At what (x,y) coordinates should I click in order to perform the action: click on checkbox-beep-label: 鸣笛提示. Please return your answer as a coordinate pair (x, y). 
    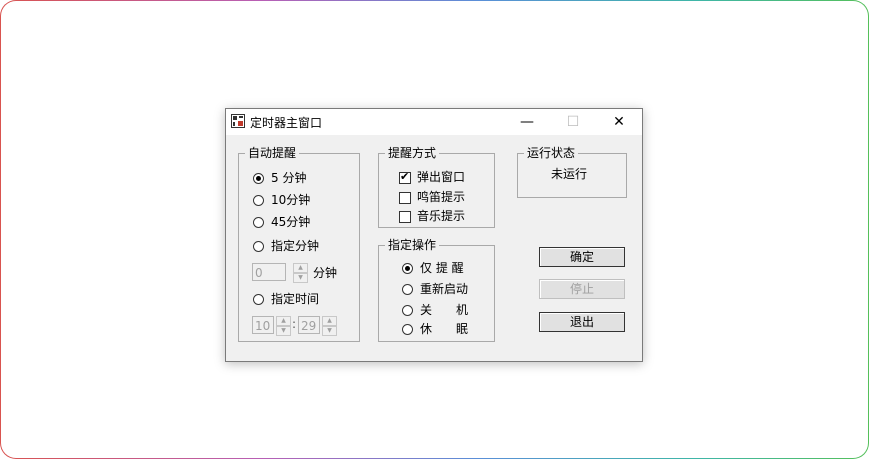
    Looking at the image, I should click on (441, 197).